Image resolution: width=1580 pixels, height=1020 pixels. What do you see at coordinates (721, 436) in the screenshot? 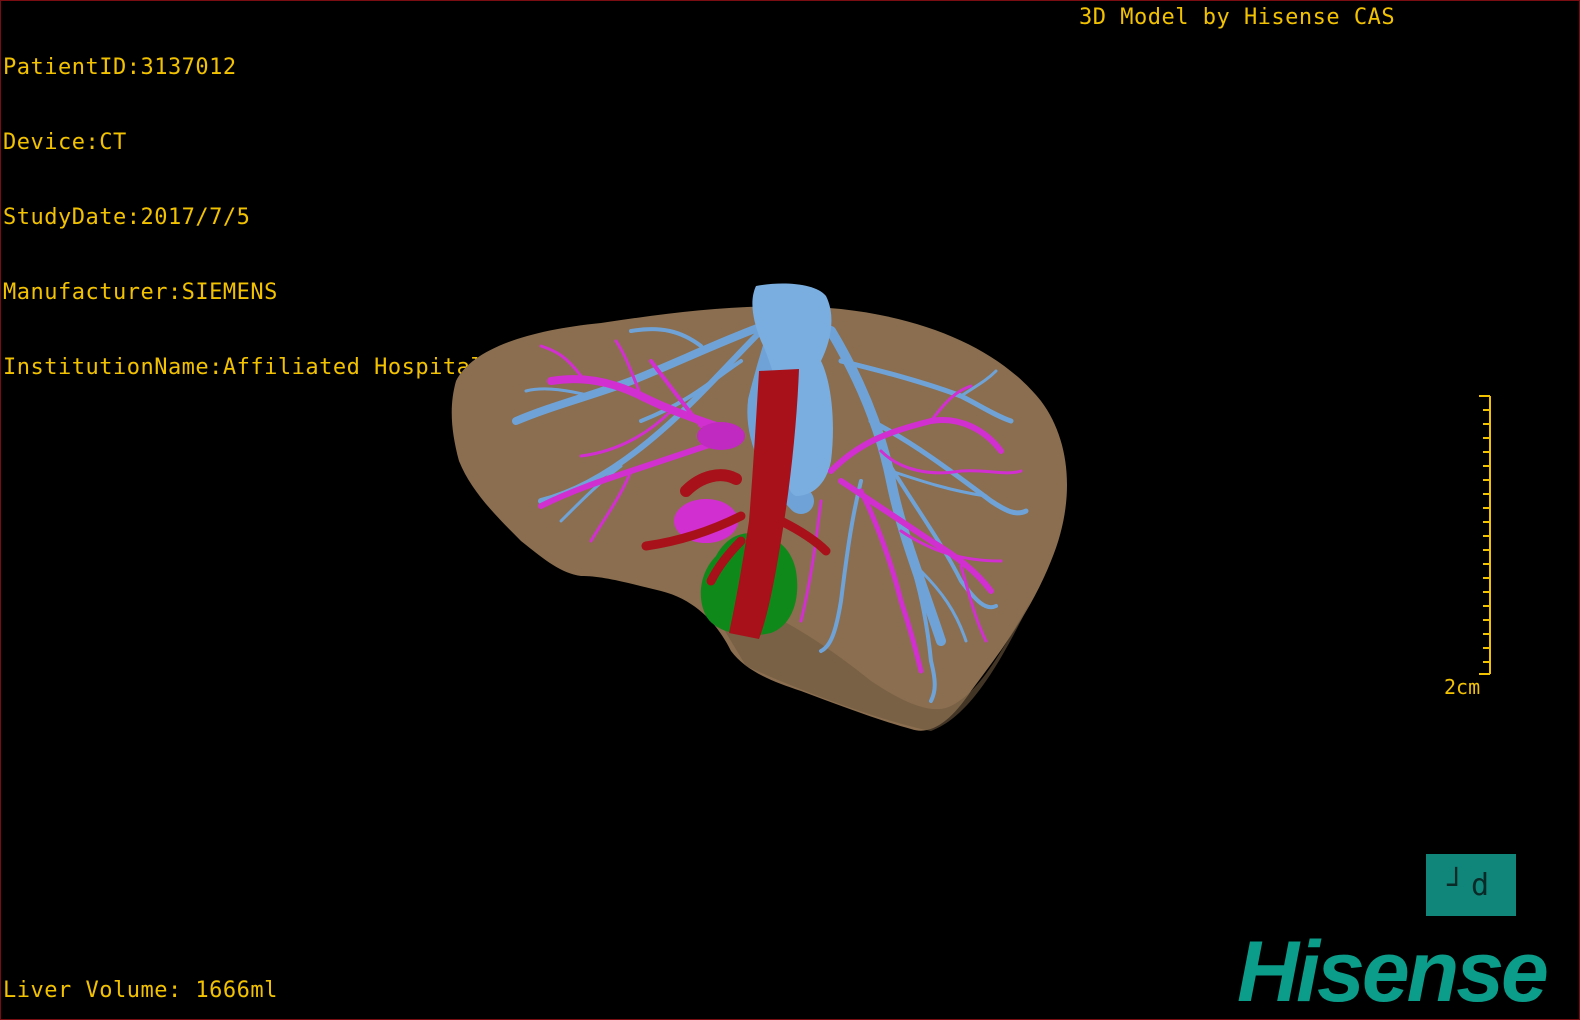
I see `portal-branch-node` at bounding box center [721, 436].